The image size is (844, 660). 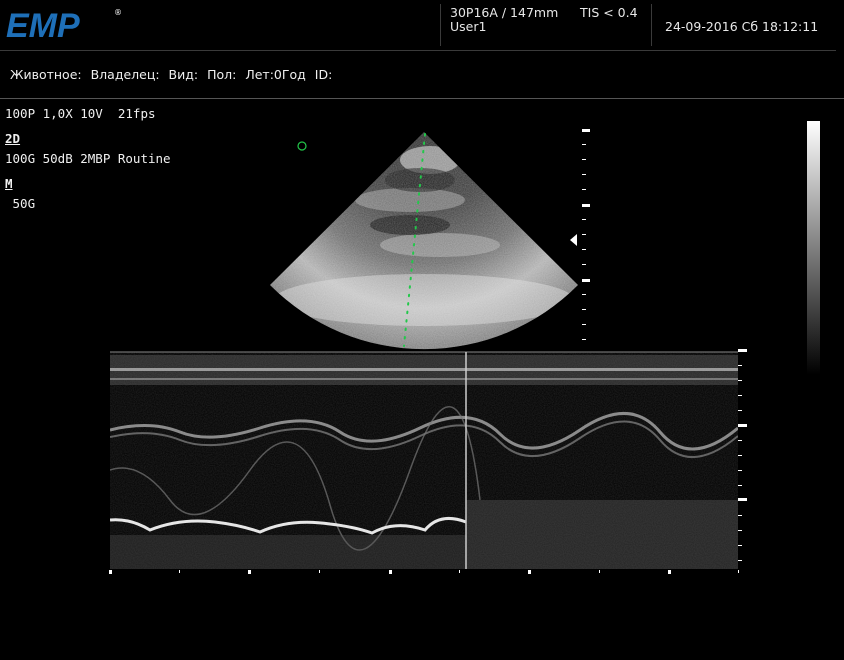 What do you see at coordinates (424, 572) in the screenshot?
I see `m-mode-time-axis` at bounding box center [424, 572].